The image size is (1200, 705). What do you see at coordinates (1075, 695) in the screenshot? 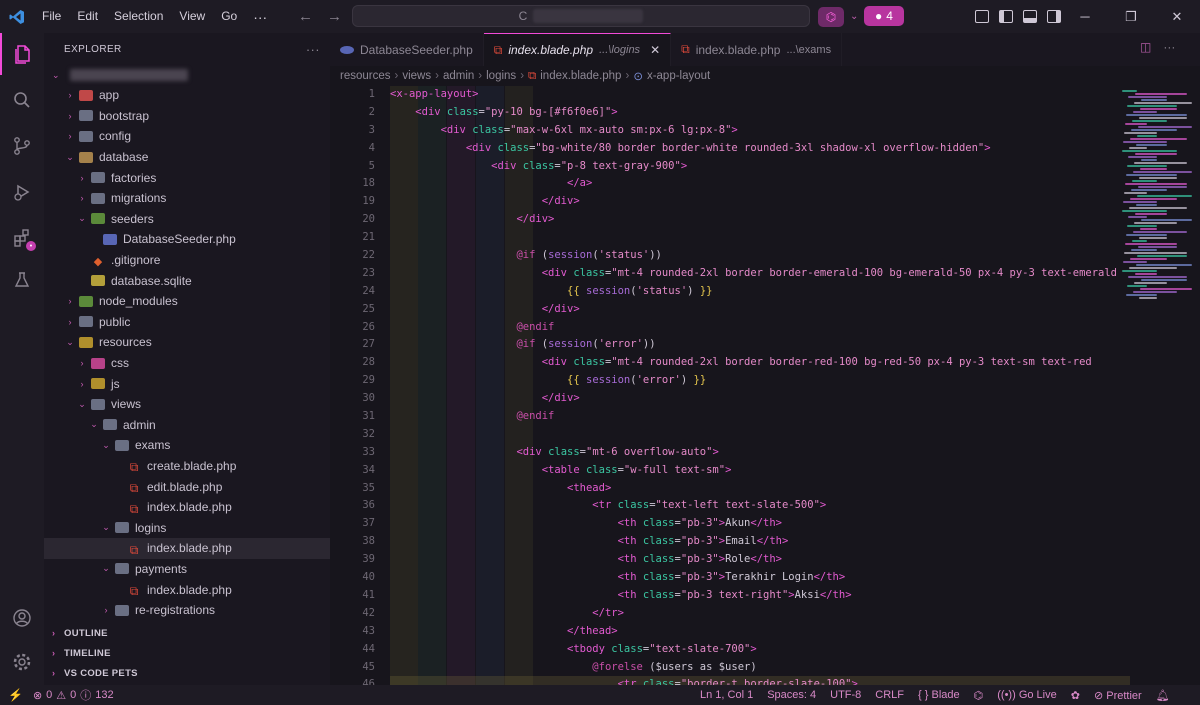
I see `pets-icon: ✿` at bounding box center [1075, 695].